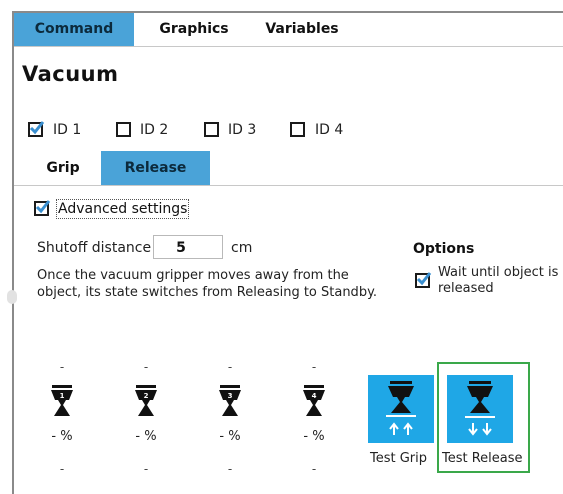  I want to click on gripper-1-bottom-value: -, so click(62, 469).